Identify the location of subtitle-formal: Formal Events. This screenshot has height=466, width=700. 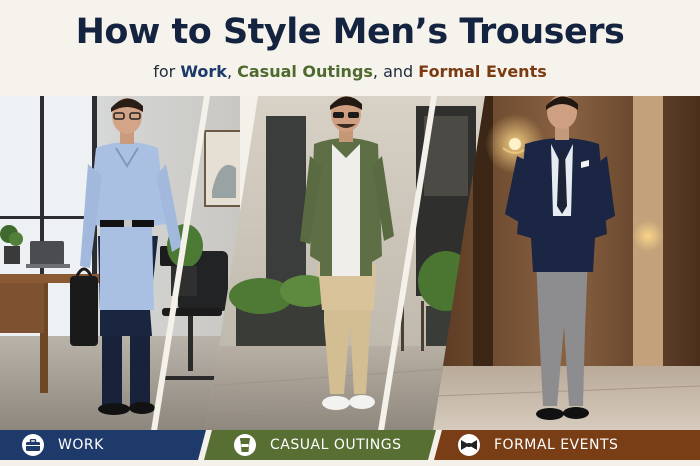
(482, 71).